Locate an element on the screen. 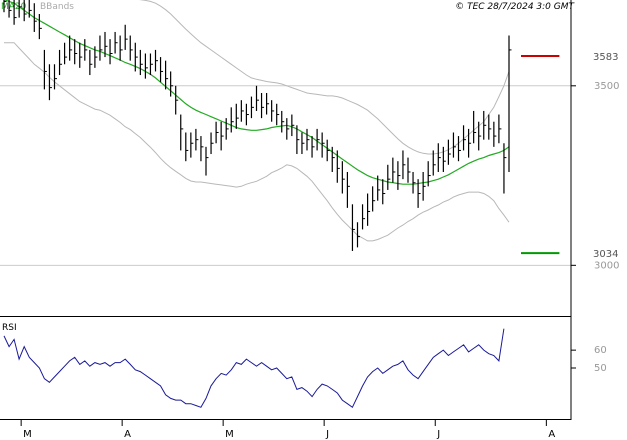 The height and width of the screenshot is (440, 627). y-tick-label-3000: 3000 is located at coordinates (606, 265).